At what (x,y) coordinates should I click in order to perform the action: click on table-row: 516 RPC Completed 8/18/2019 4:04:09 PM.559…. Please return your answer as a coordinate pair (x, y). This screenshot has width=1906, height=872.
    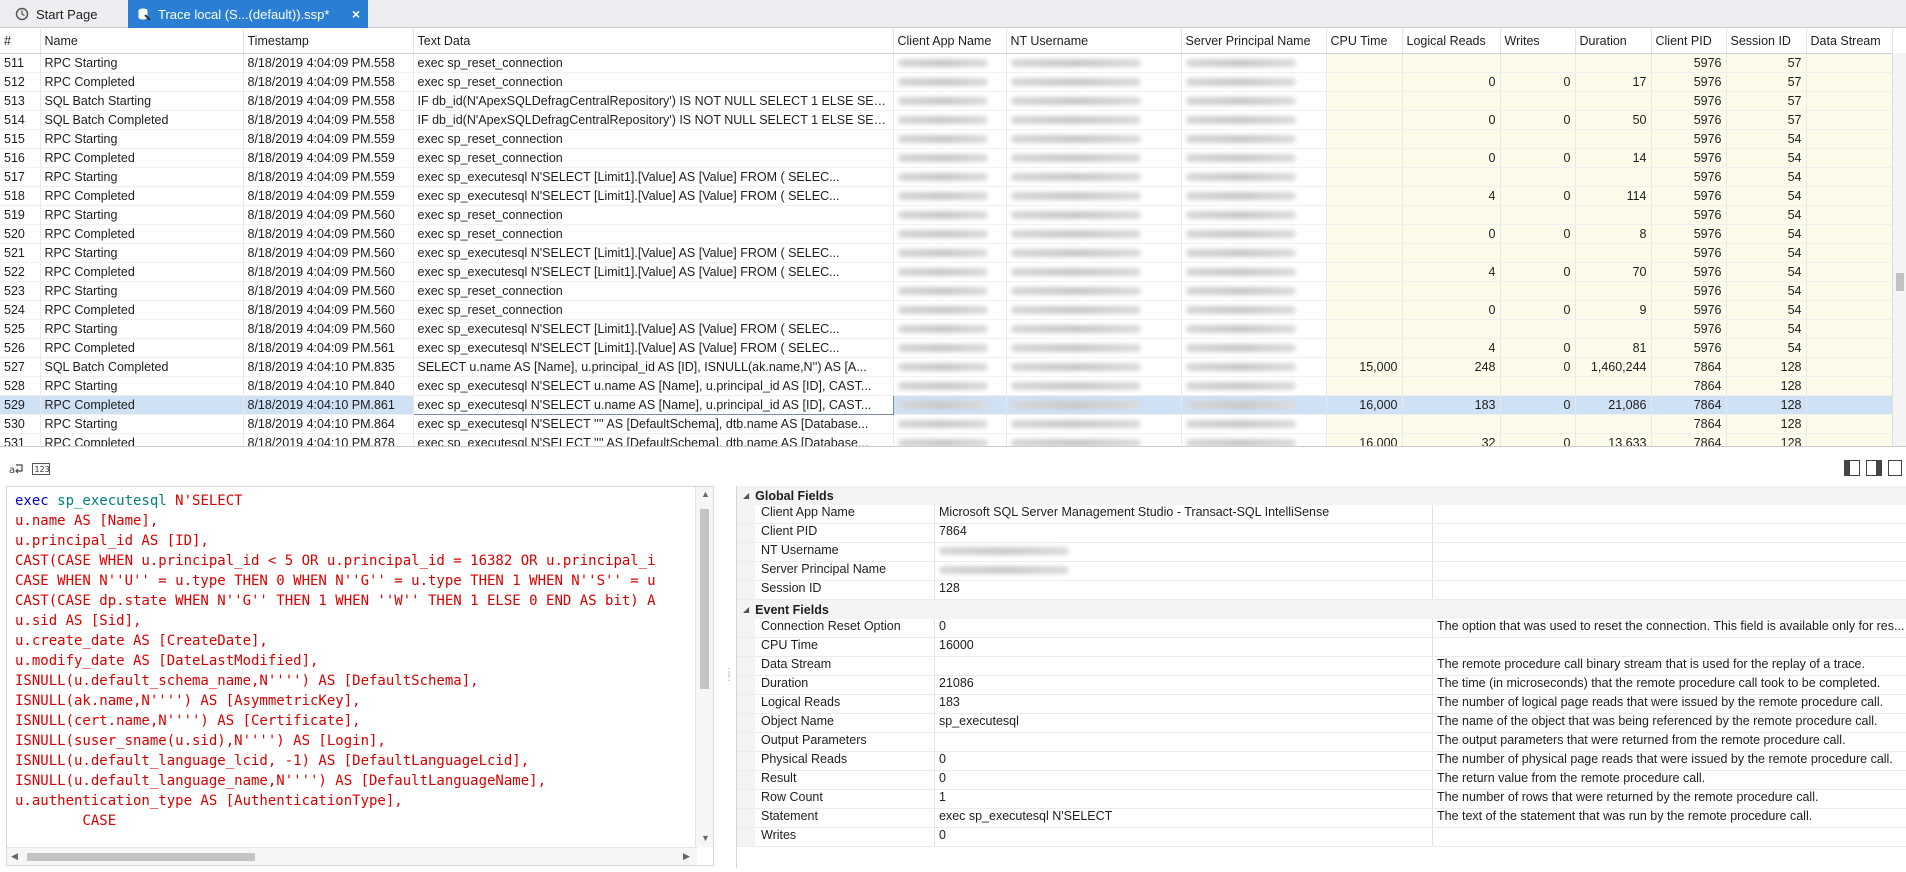
    Looking at the image, I should click on (946, 158).